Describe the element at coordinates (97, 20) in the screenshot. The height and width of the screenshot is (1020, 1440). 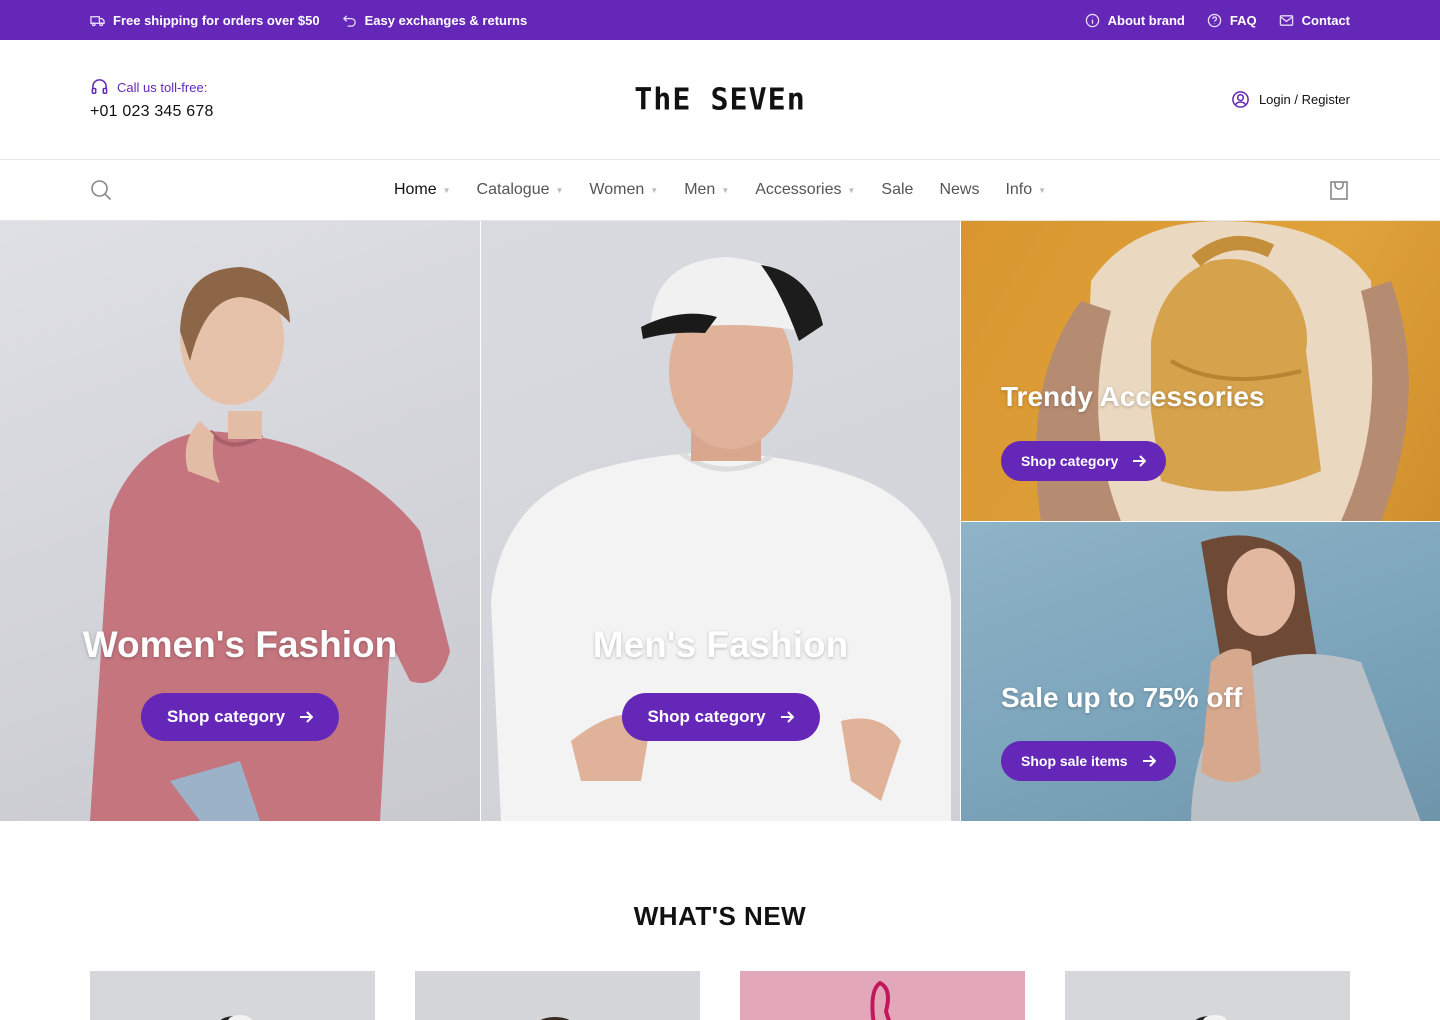
I see `truck-icon` at that location.